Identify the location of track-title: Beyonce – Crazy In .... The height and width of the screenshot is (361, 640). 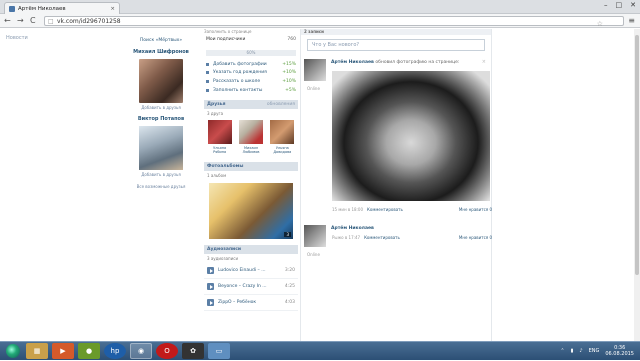
(242, 287).